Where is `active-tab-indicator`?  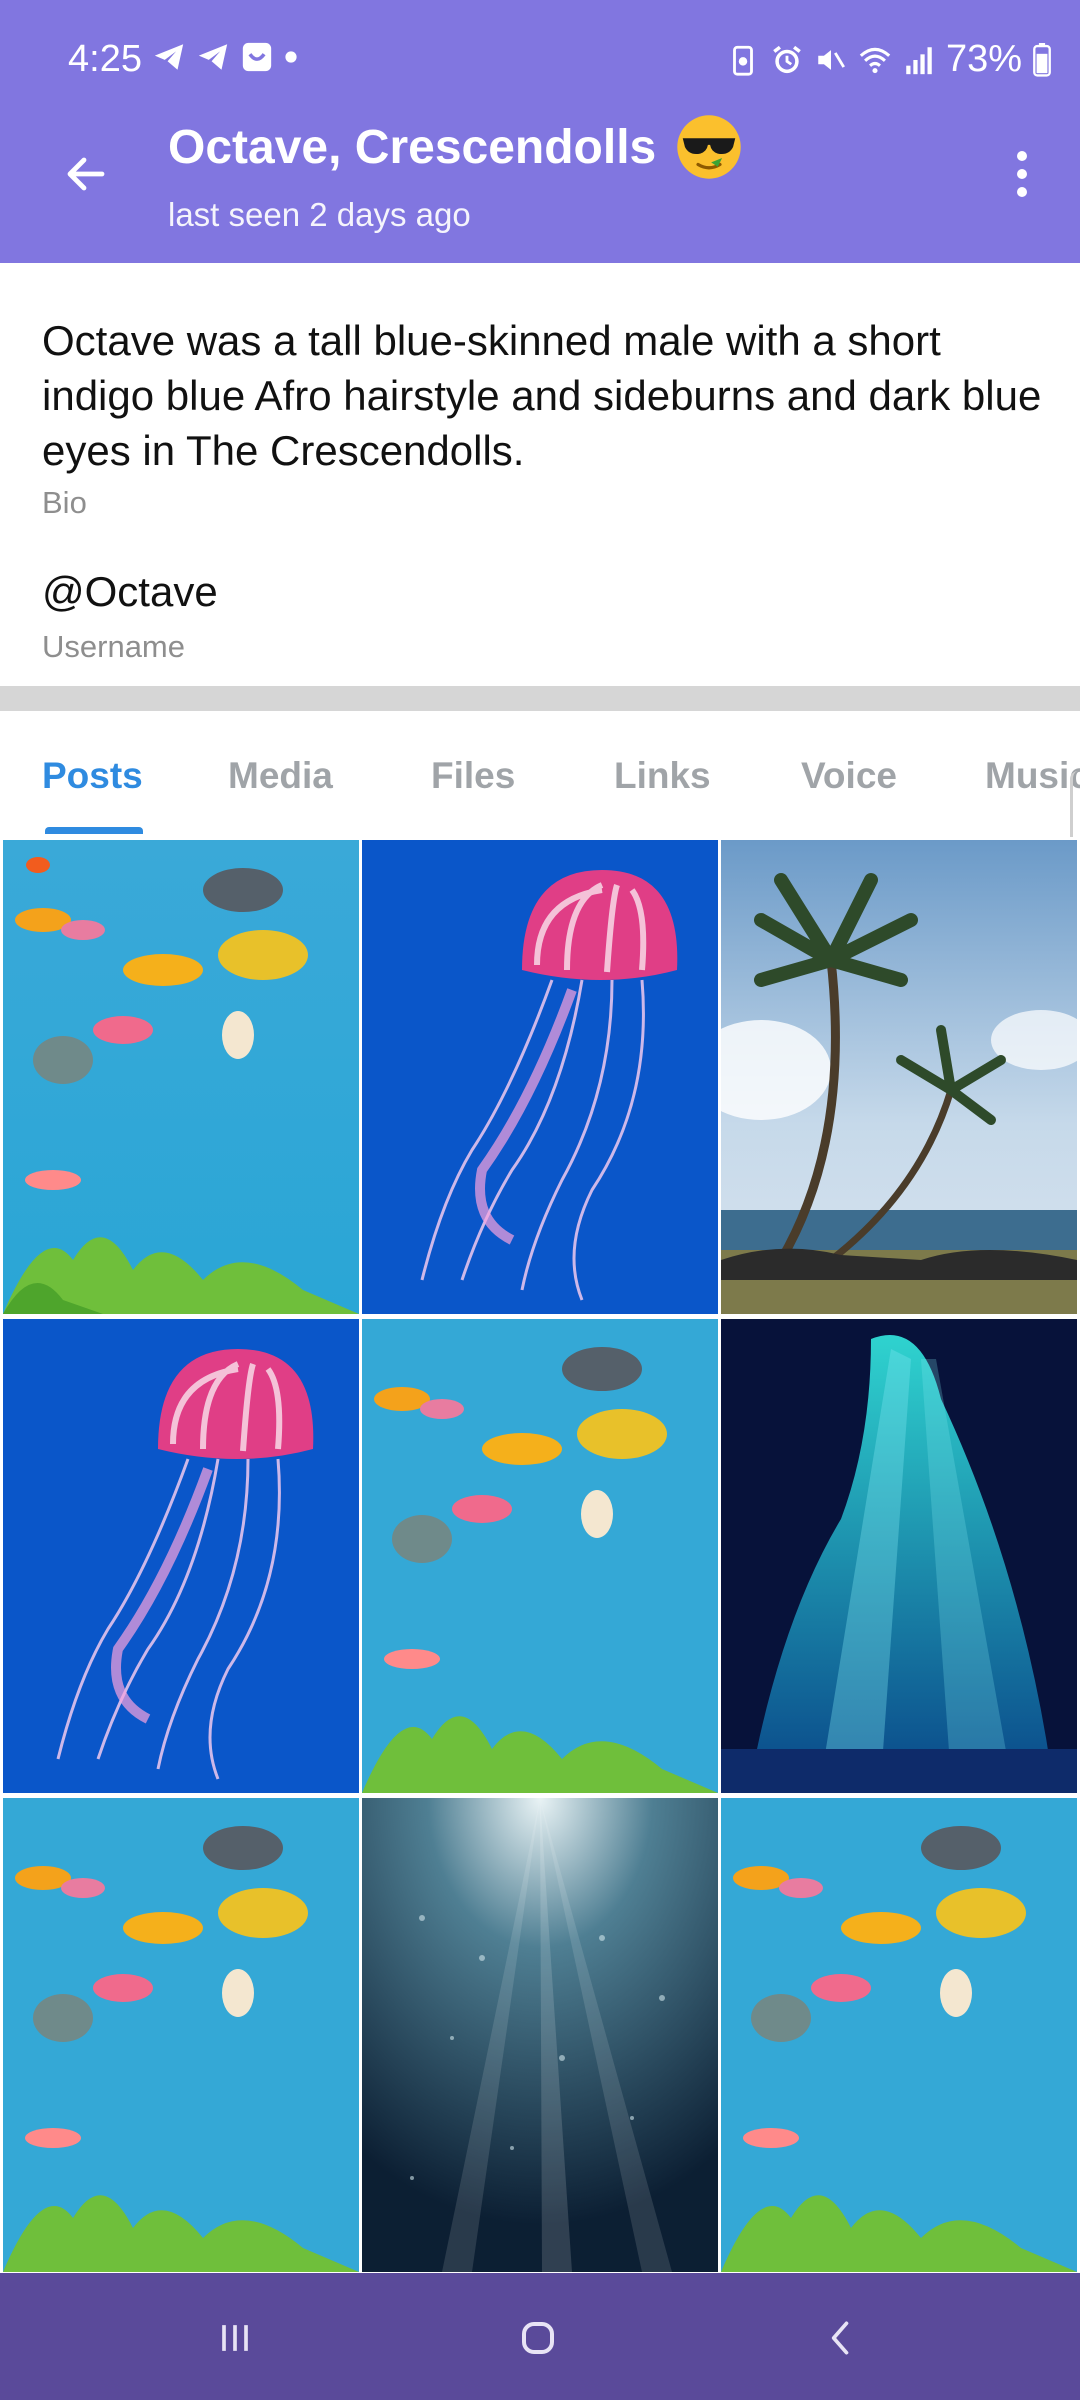 active-tab-indicator is located at coordinates (94, 830).